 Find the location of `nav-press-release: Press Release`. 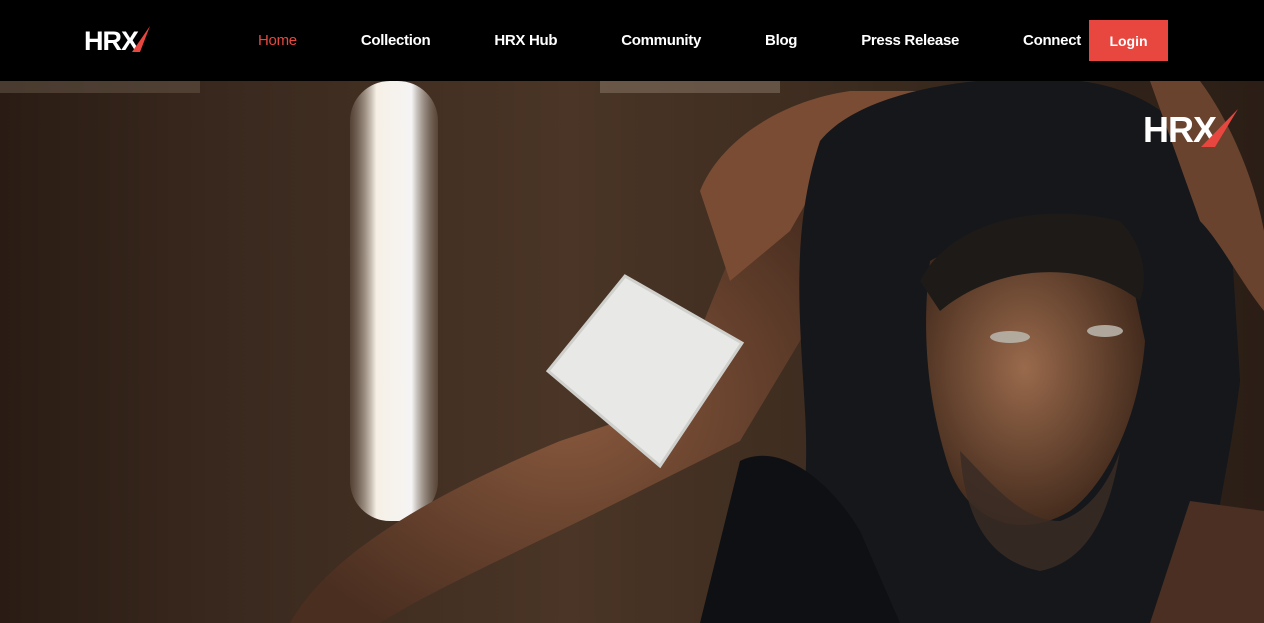

nav-press-release: Press Release is located at coordinates (910, 40).